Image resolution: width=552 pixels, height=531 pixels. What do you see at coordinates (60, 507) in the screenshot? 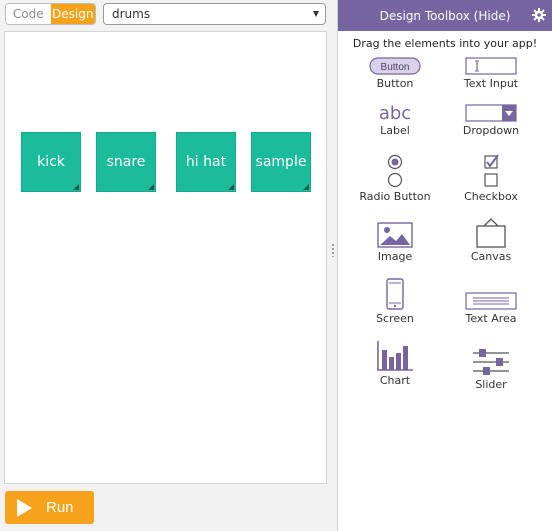
I see `run-button-label: Run` at bounding box center [60, 507].